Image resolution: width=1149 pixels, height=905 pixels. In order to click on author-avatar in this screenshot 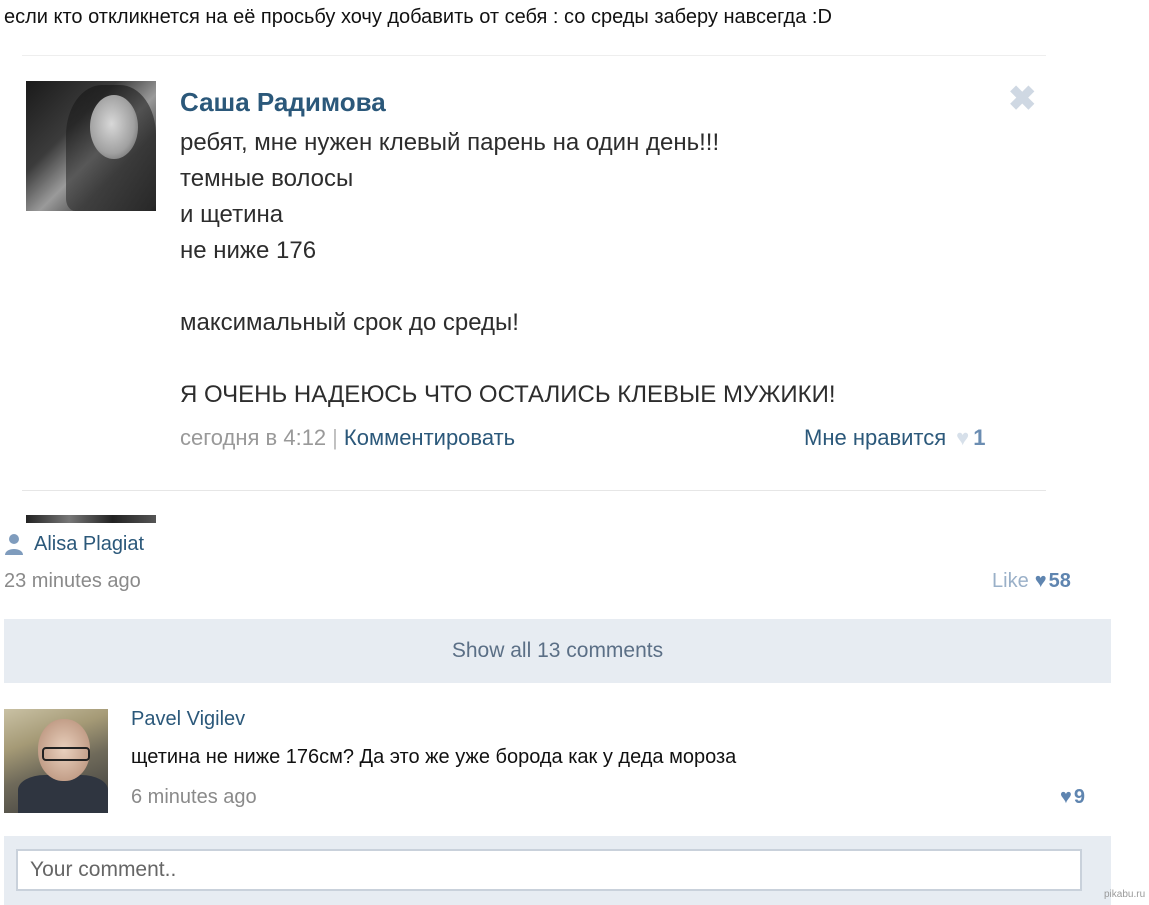, I will do `click(91, 146)`.